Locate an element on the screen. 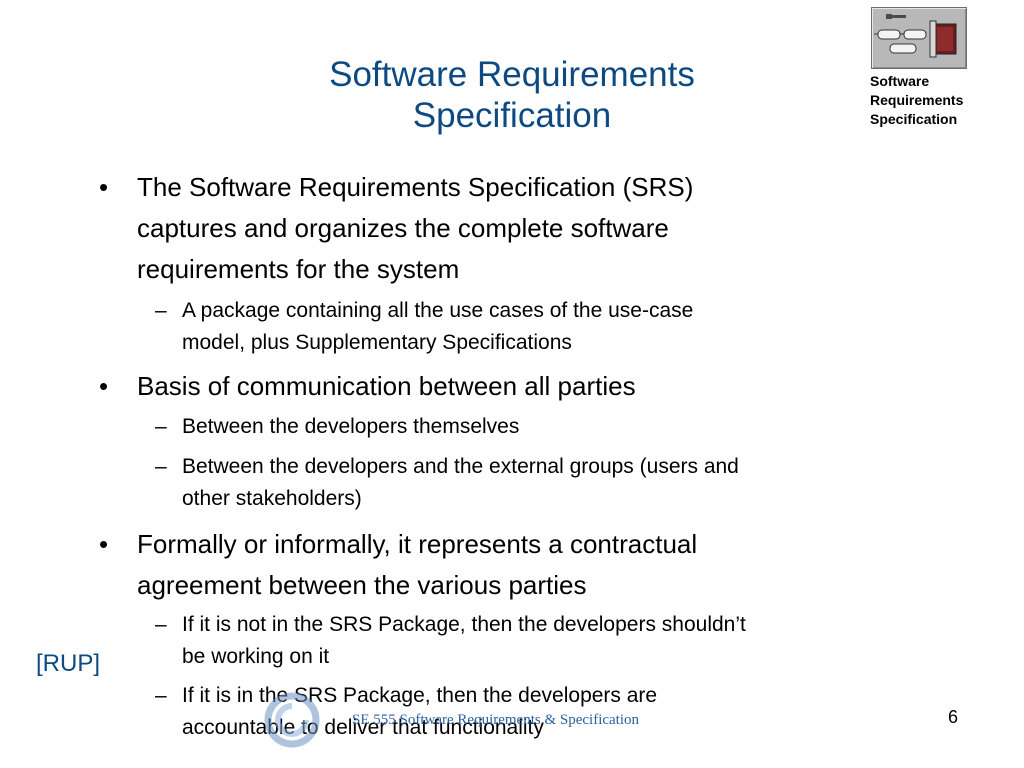  title-line-2: Specification is located at coordinates (512, 115).